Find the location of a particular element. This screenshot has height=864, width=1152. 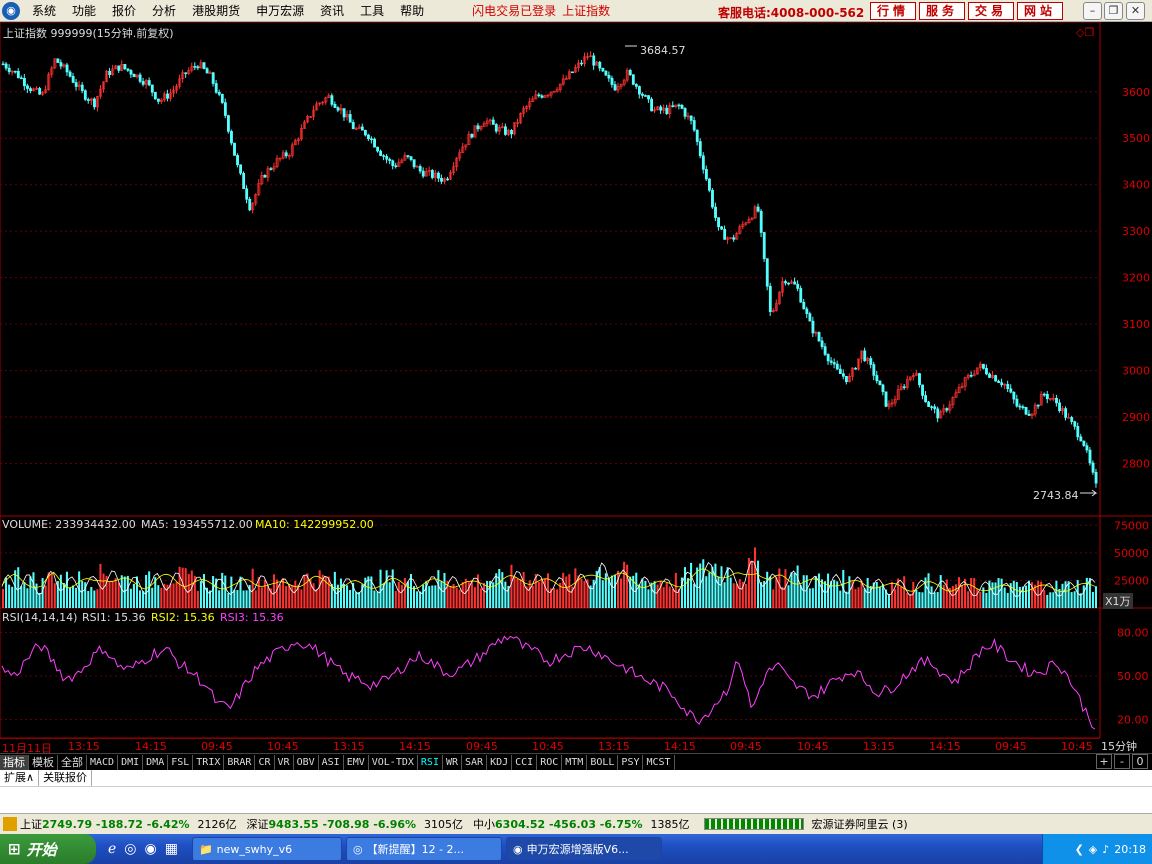

chart-option-icon: ◇❐ is located at coordinates (1085, 32).